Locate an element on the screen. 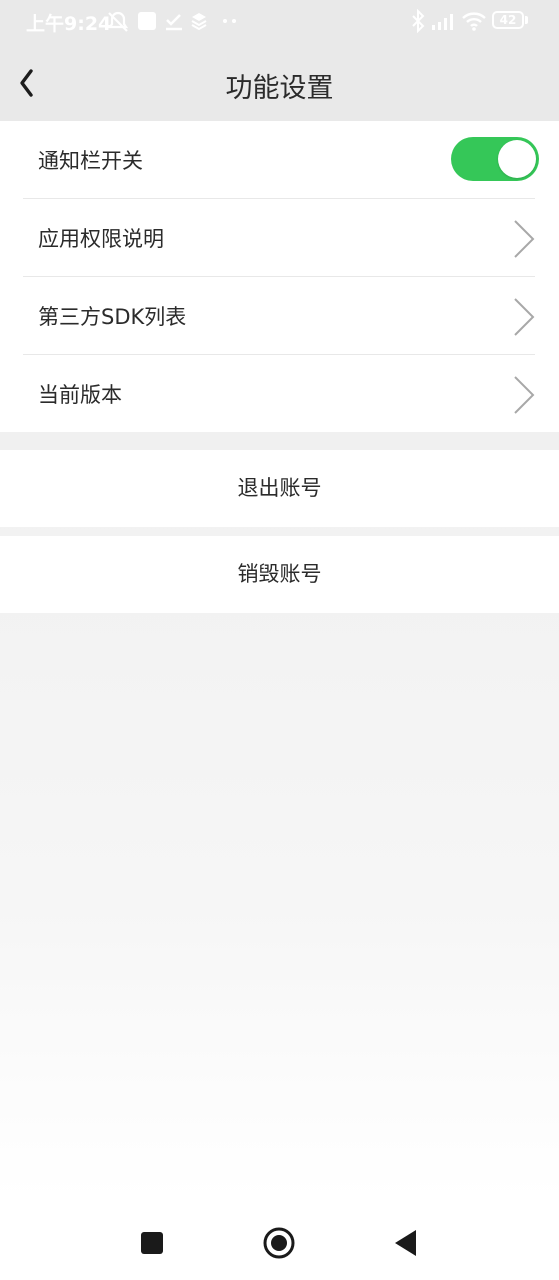 This screenshot has height=1280, width=559. row-label: 当前版本 is located at coordinates (80, 395).